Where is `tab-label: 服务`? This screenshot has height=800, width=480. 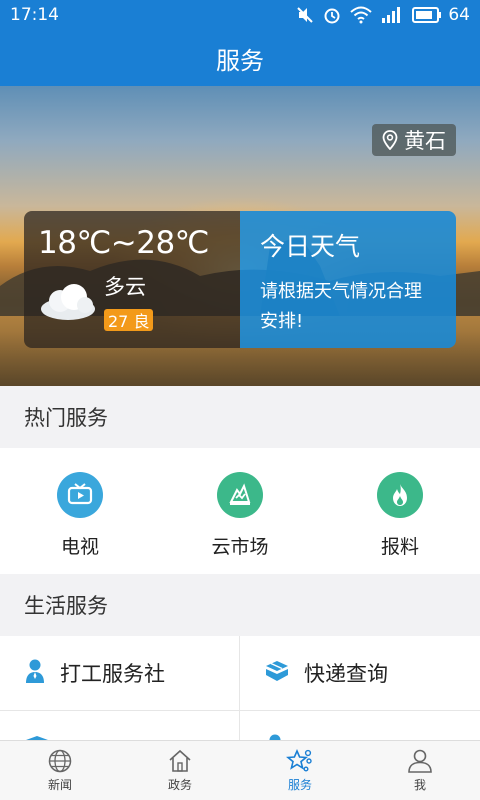 tab-label: 服务 is located at coordinates (299, 785).